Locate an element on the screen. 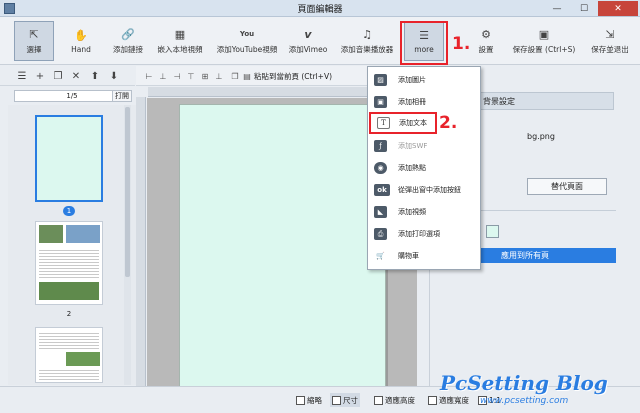 The height and width of the screenshot is (413, 640). menu-item-add-swf: ƒ 添加SWF is located at coordinates (424, 146).